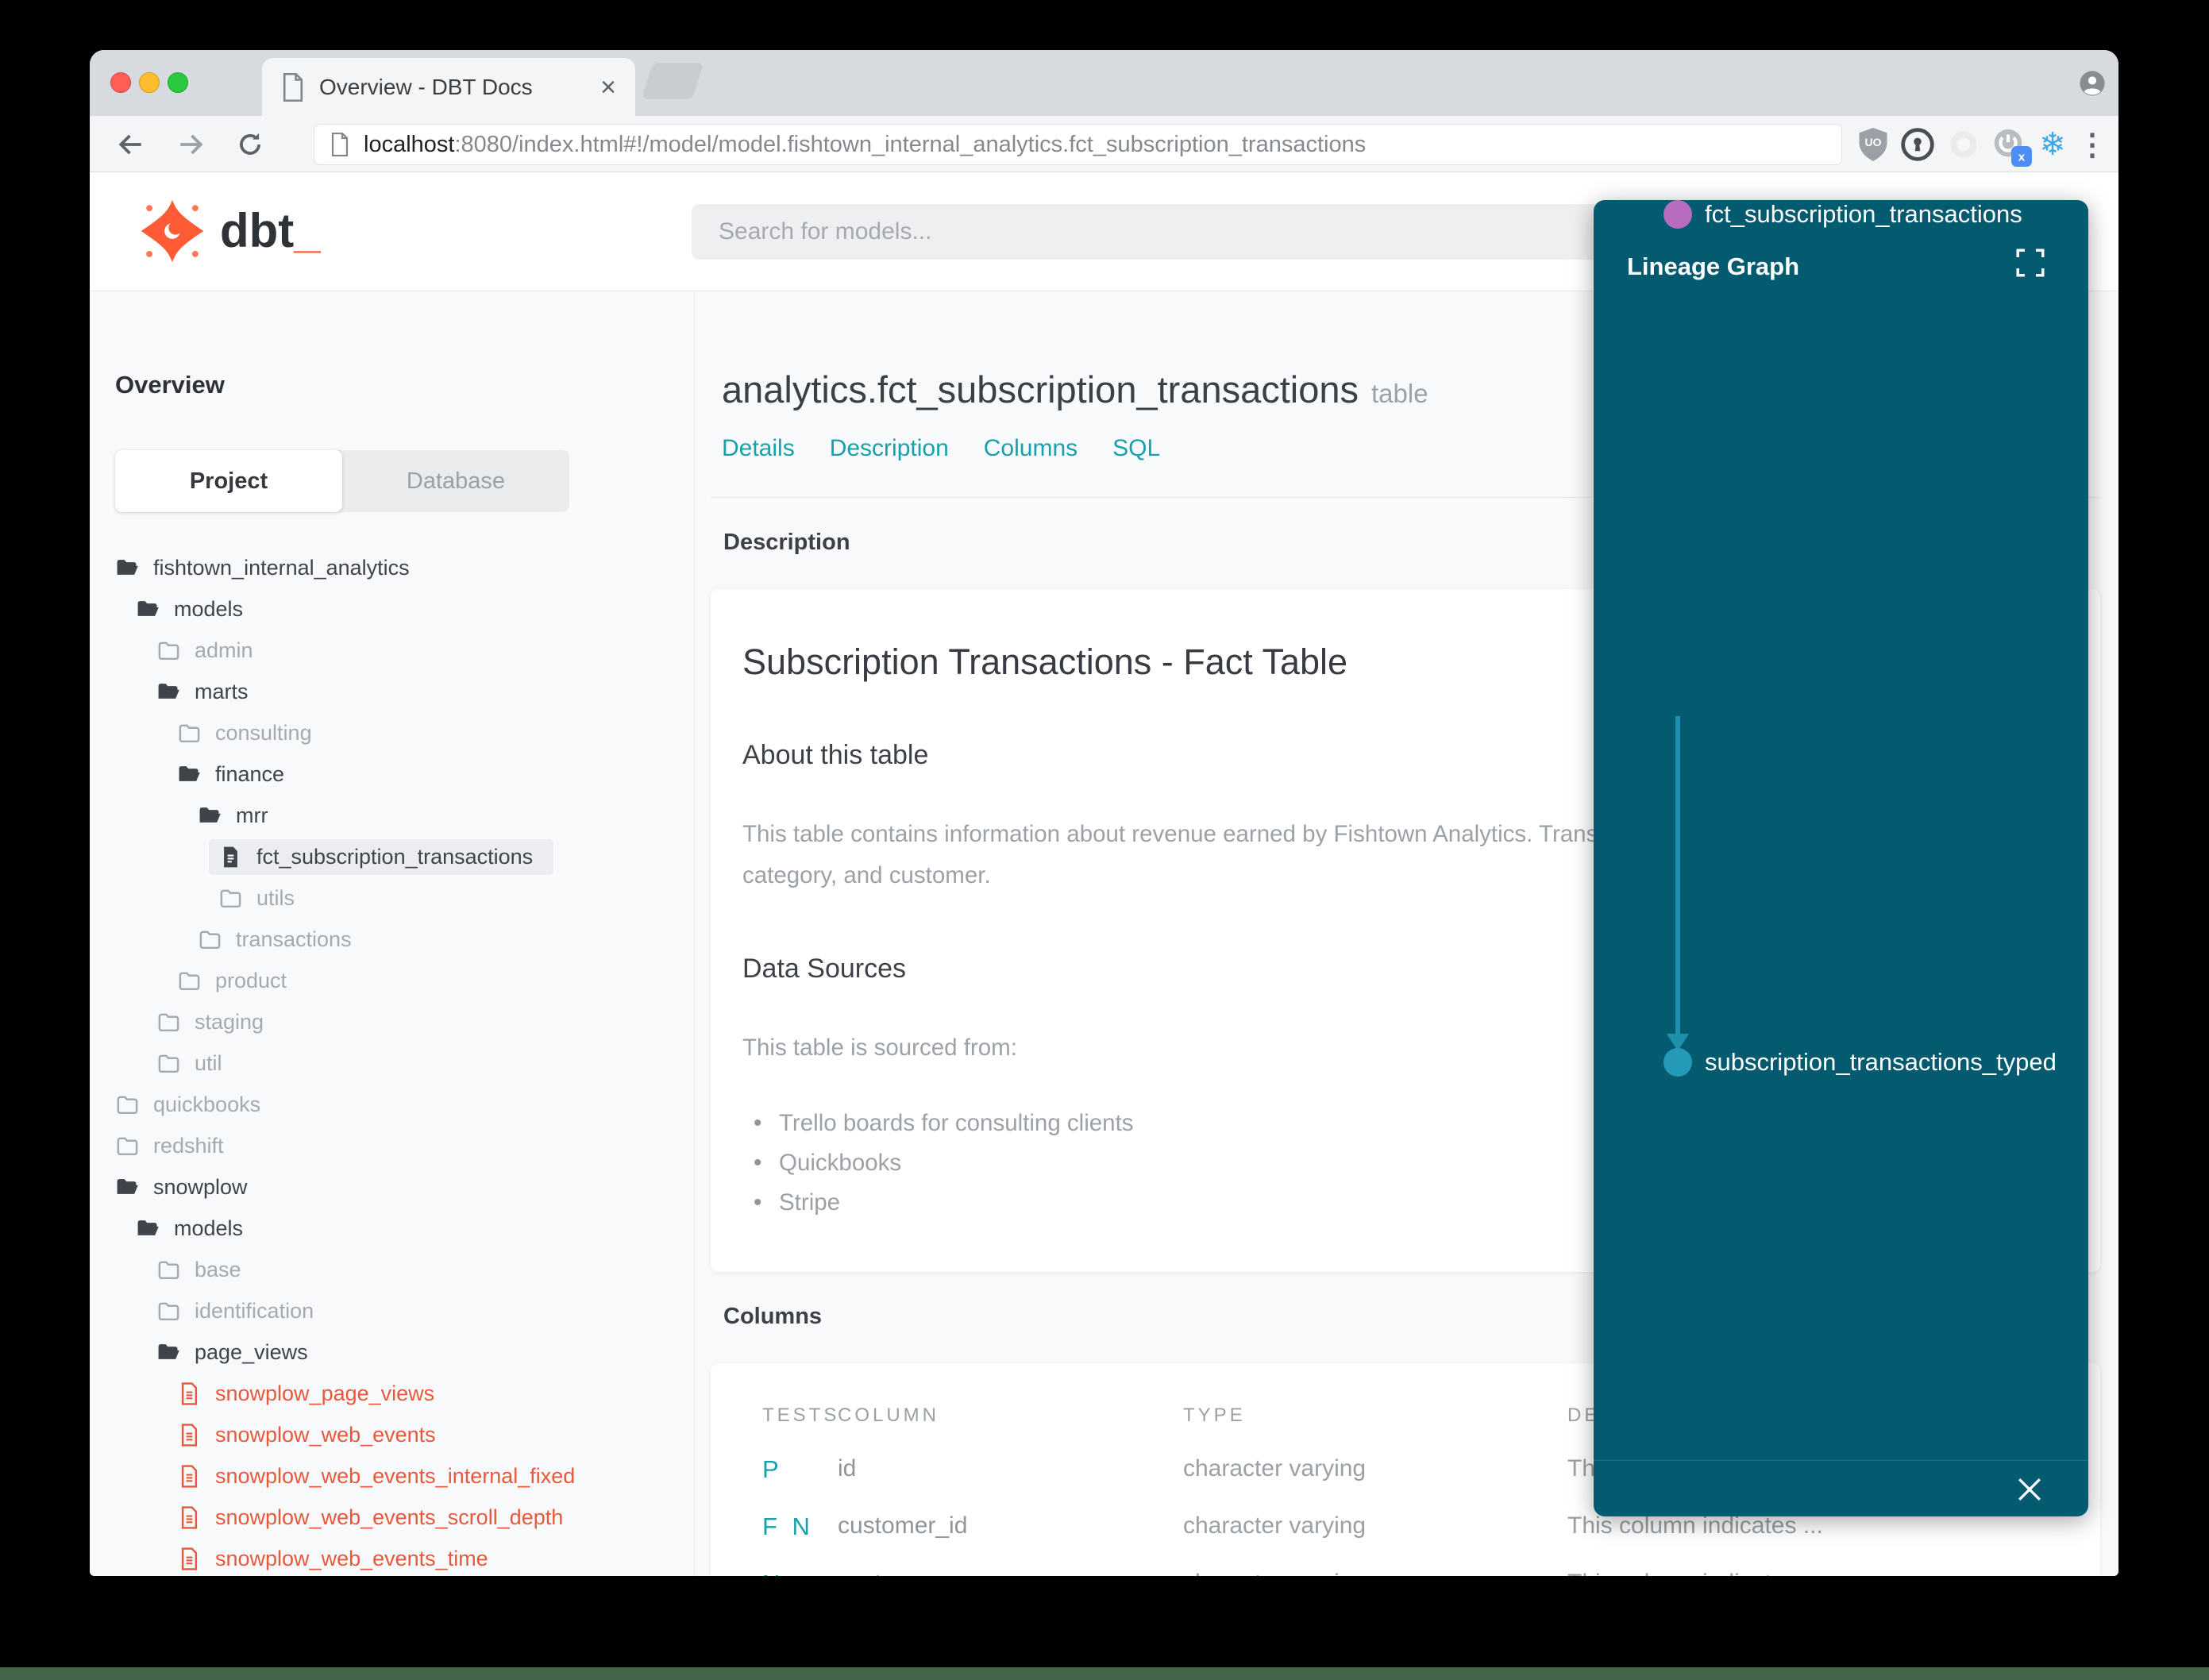 Image resolution: width=2209 pixels, height=1680 pixels. Describe the element at coordinates (392, 774) in the screenshot. I see `tree-item: finance` at that location.